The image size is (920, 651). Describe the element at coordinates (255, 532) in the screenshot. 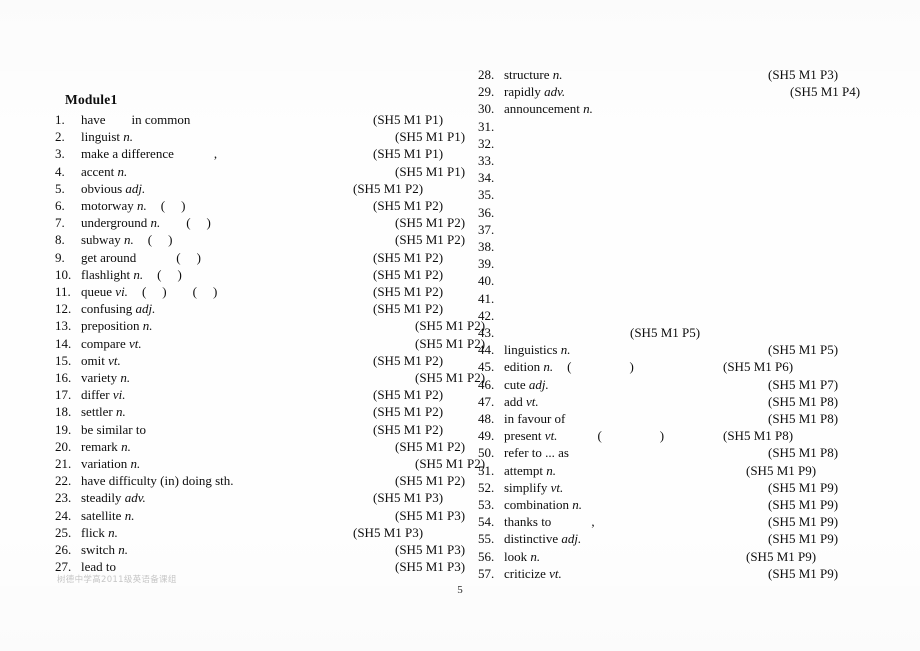

I see `vocabulary-row: 25. flick n. (SH5 M1 P3)` at that location.